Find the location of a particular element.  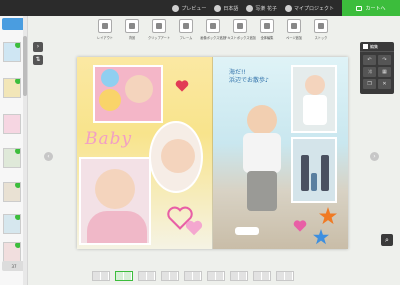

caption-line: 浜辺でお散歩♪ is located at coordinates (249, 80).